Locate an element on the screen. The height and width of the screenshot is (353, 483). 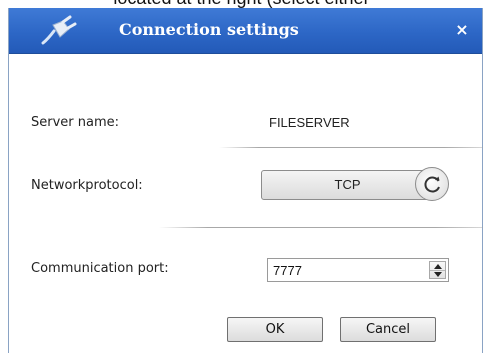
titlebar: Connection settings × is located at coordinates (245, 31).